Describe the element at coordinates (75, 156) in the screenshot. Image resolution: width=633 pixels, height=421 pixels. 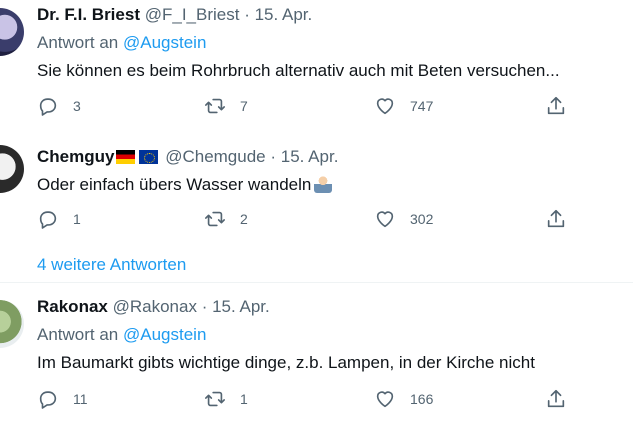
I see `author-name: Chemguy` at that location.